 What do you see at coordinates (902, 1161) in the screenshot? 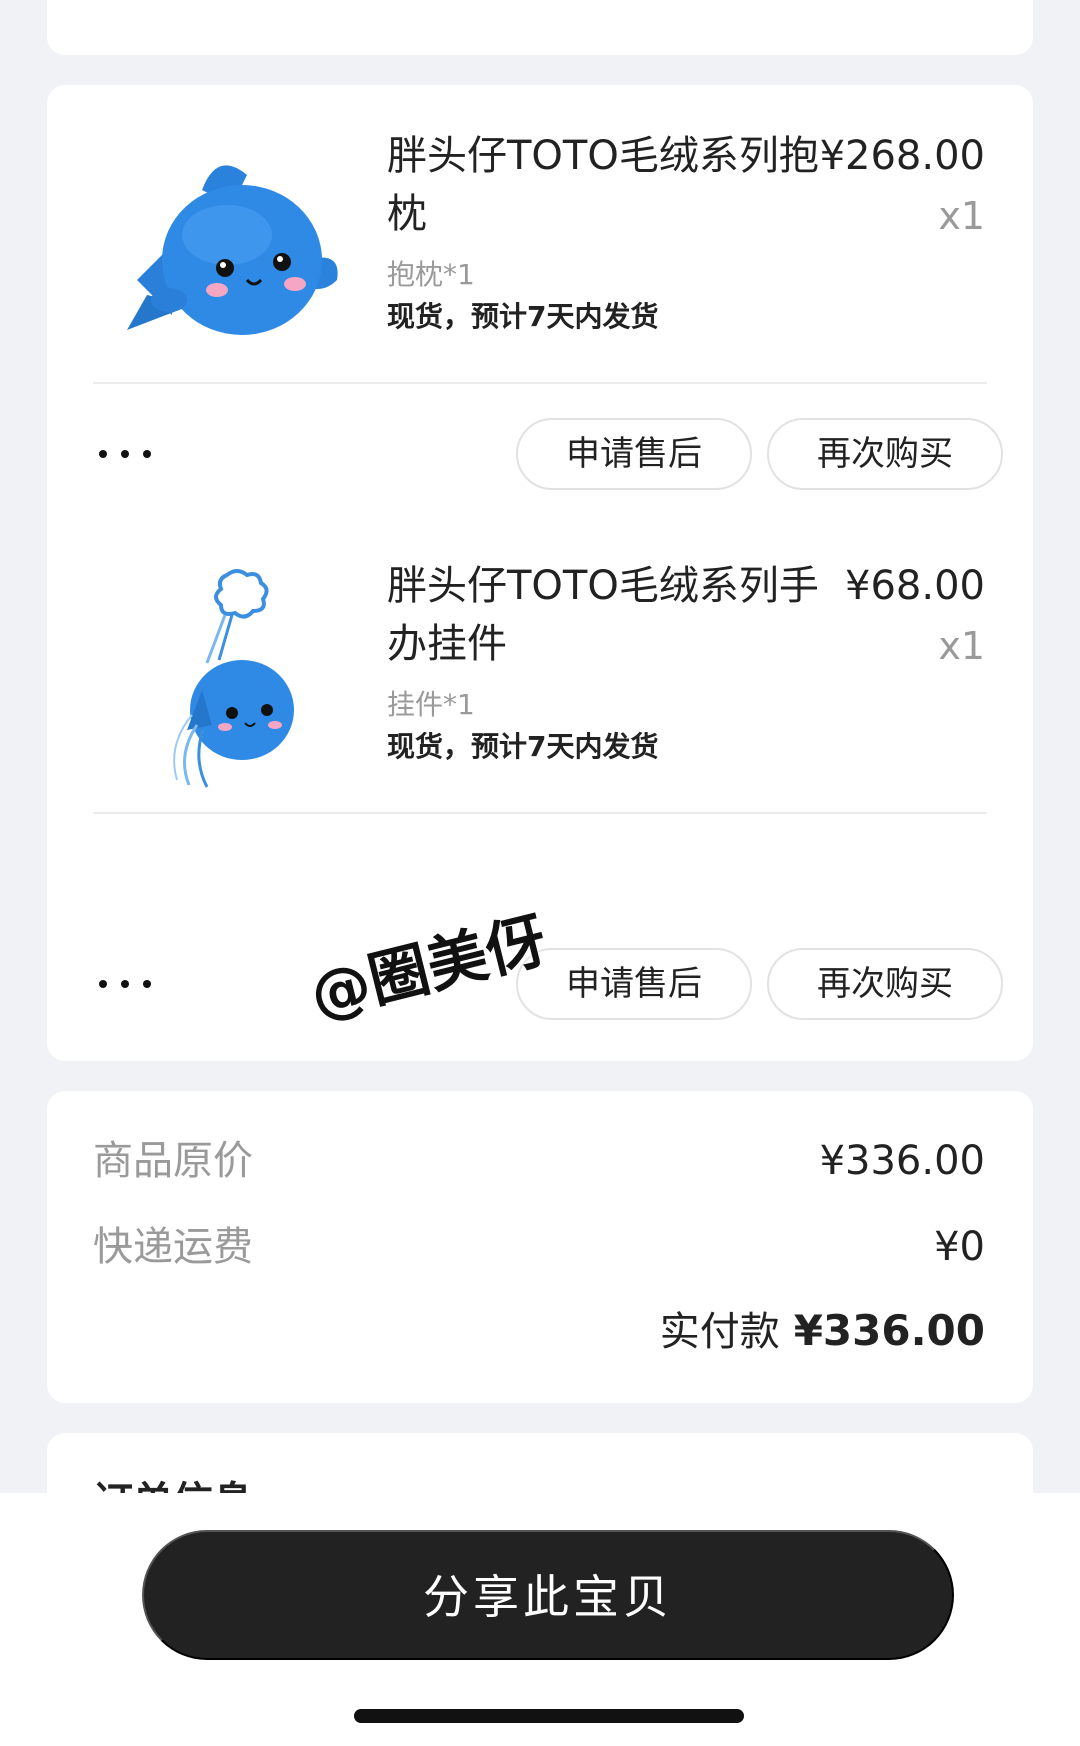
I see `original-price-value: ¥336.00` at bounding box center [902, 1161].